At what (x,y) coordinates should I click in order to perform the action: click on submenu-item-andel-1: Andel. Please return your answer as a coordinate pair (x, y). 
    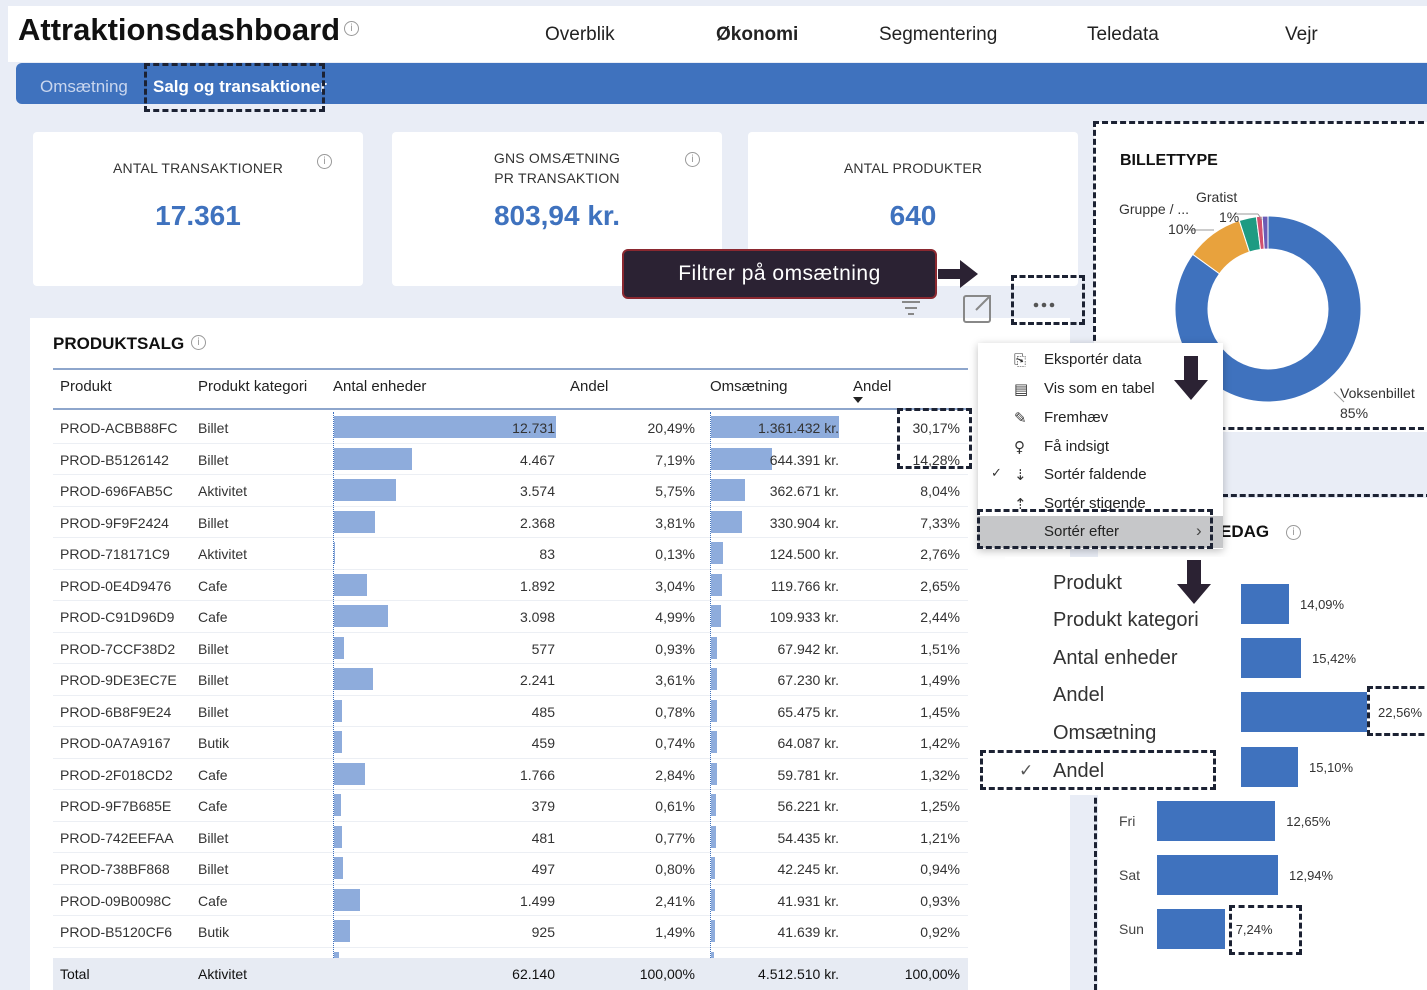
    Looking at the image, I should click on (1078, 695).